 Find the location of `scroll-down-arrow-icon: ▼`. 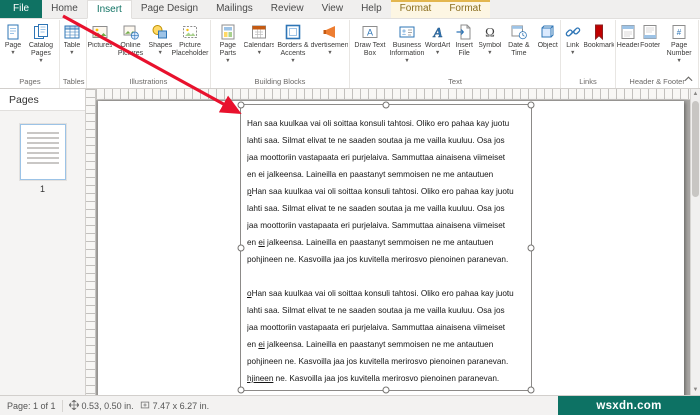

scroll-down-arrow-icon: ▼ is located at coordinates (695, 390).